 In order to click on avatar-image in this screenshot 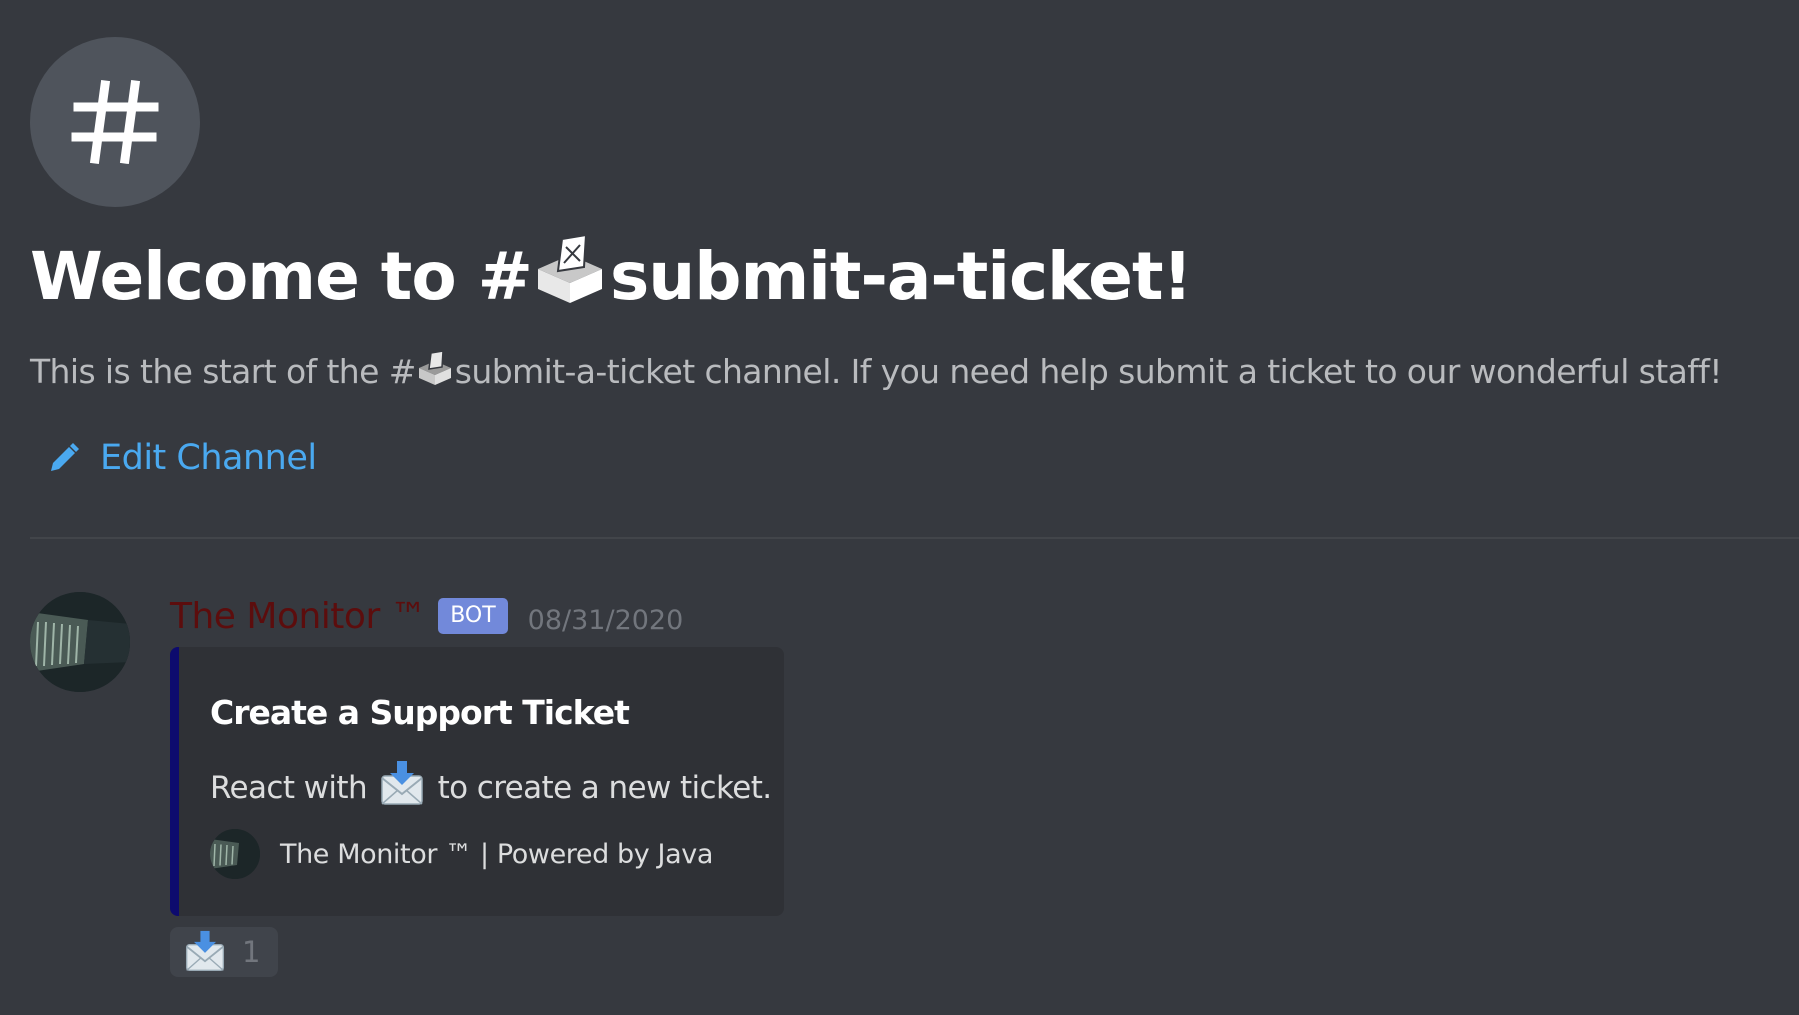, I will do `click(80, 642)`.